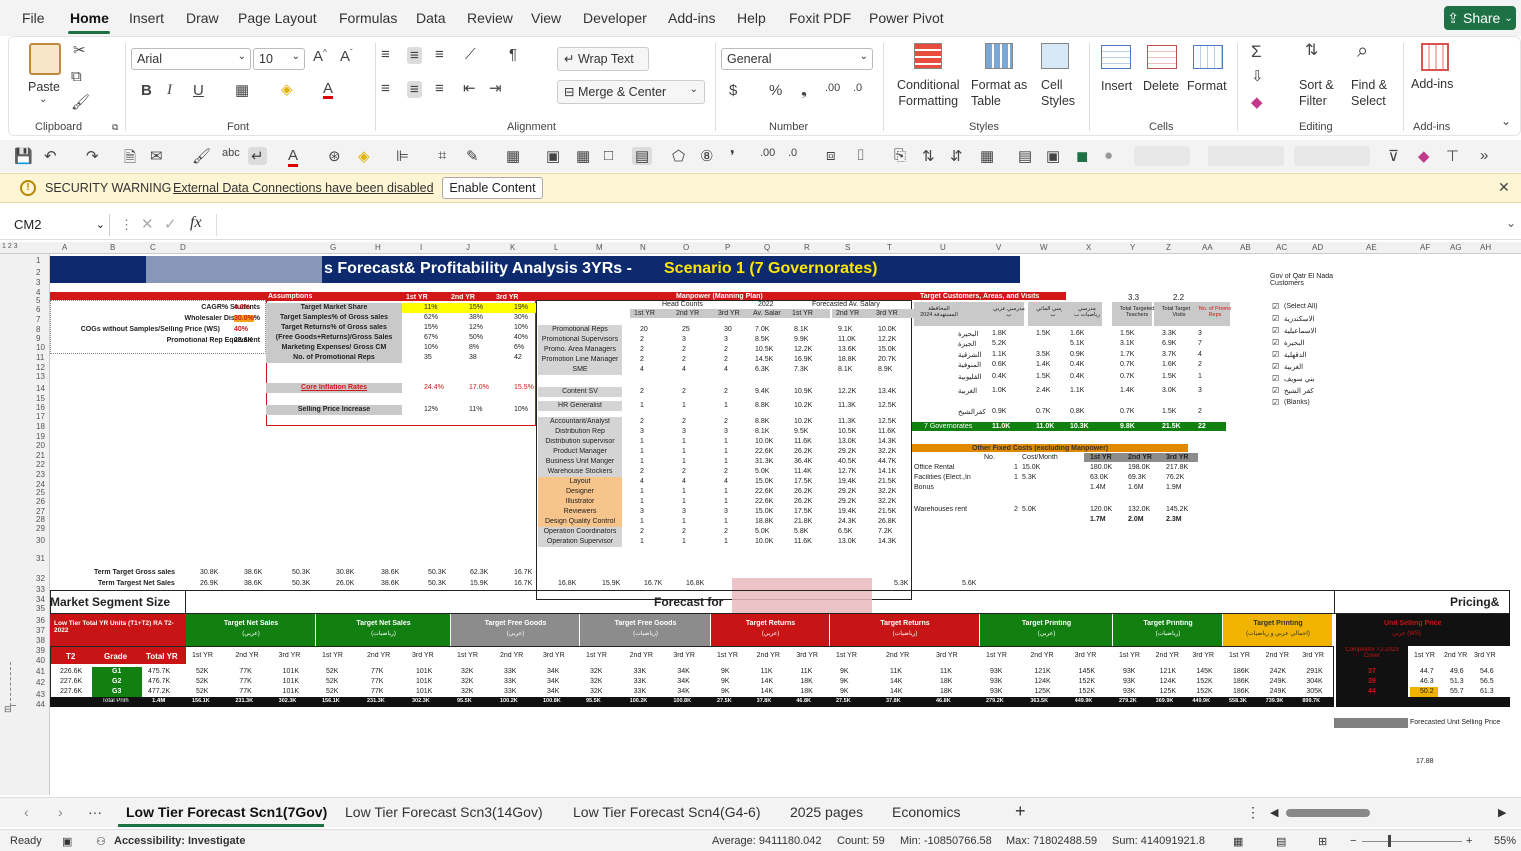 The image size is (1521, 851). Describe the element at coordinates (44, 87) in the screenshot. I see `paste-button: Paste` at that location.